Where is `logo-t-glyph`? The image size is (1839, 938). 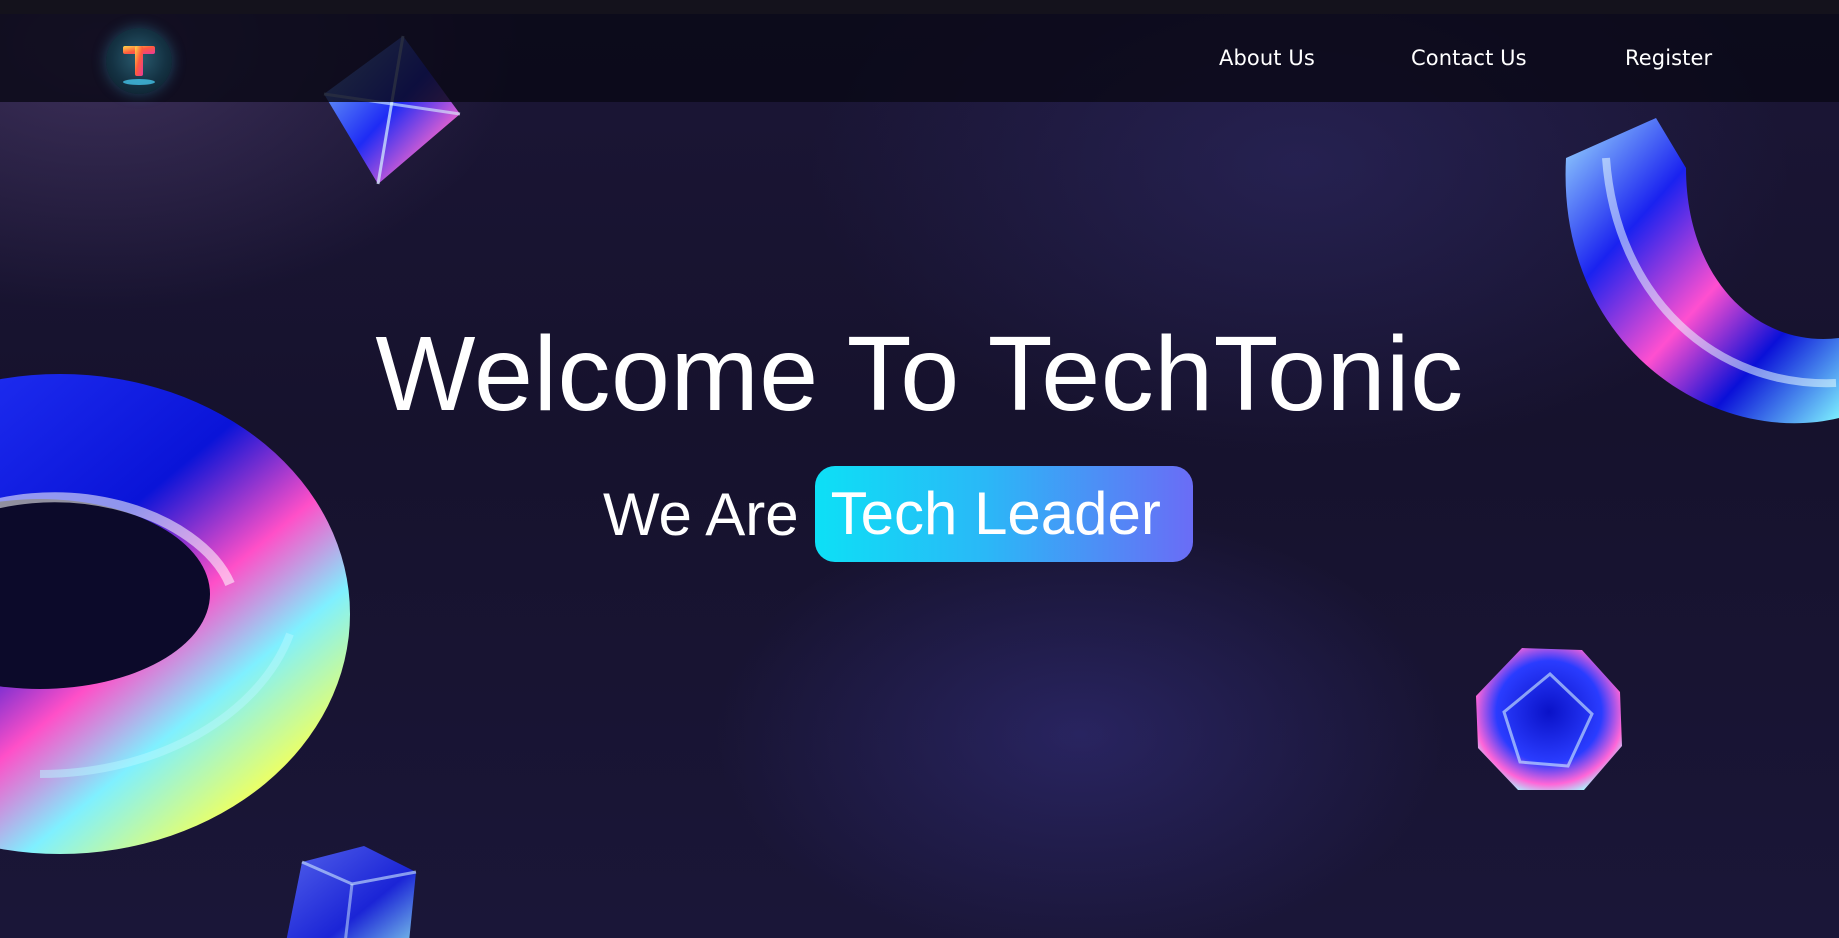 logo-t-glyph is located at coordinates (139, 65).